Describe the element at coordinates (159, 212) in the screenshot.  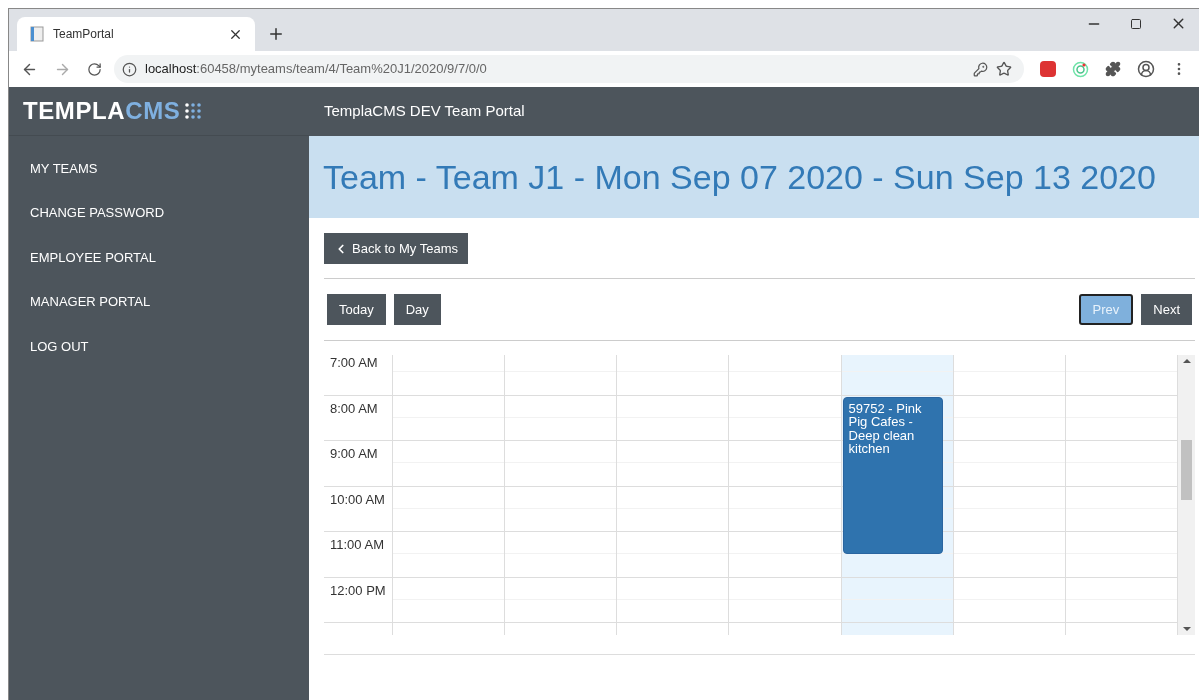
I see `sidebar-item: CHANGE PASSWORD` at that location.